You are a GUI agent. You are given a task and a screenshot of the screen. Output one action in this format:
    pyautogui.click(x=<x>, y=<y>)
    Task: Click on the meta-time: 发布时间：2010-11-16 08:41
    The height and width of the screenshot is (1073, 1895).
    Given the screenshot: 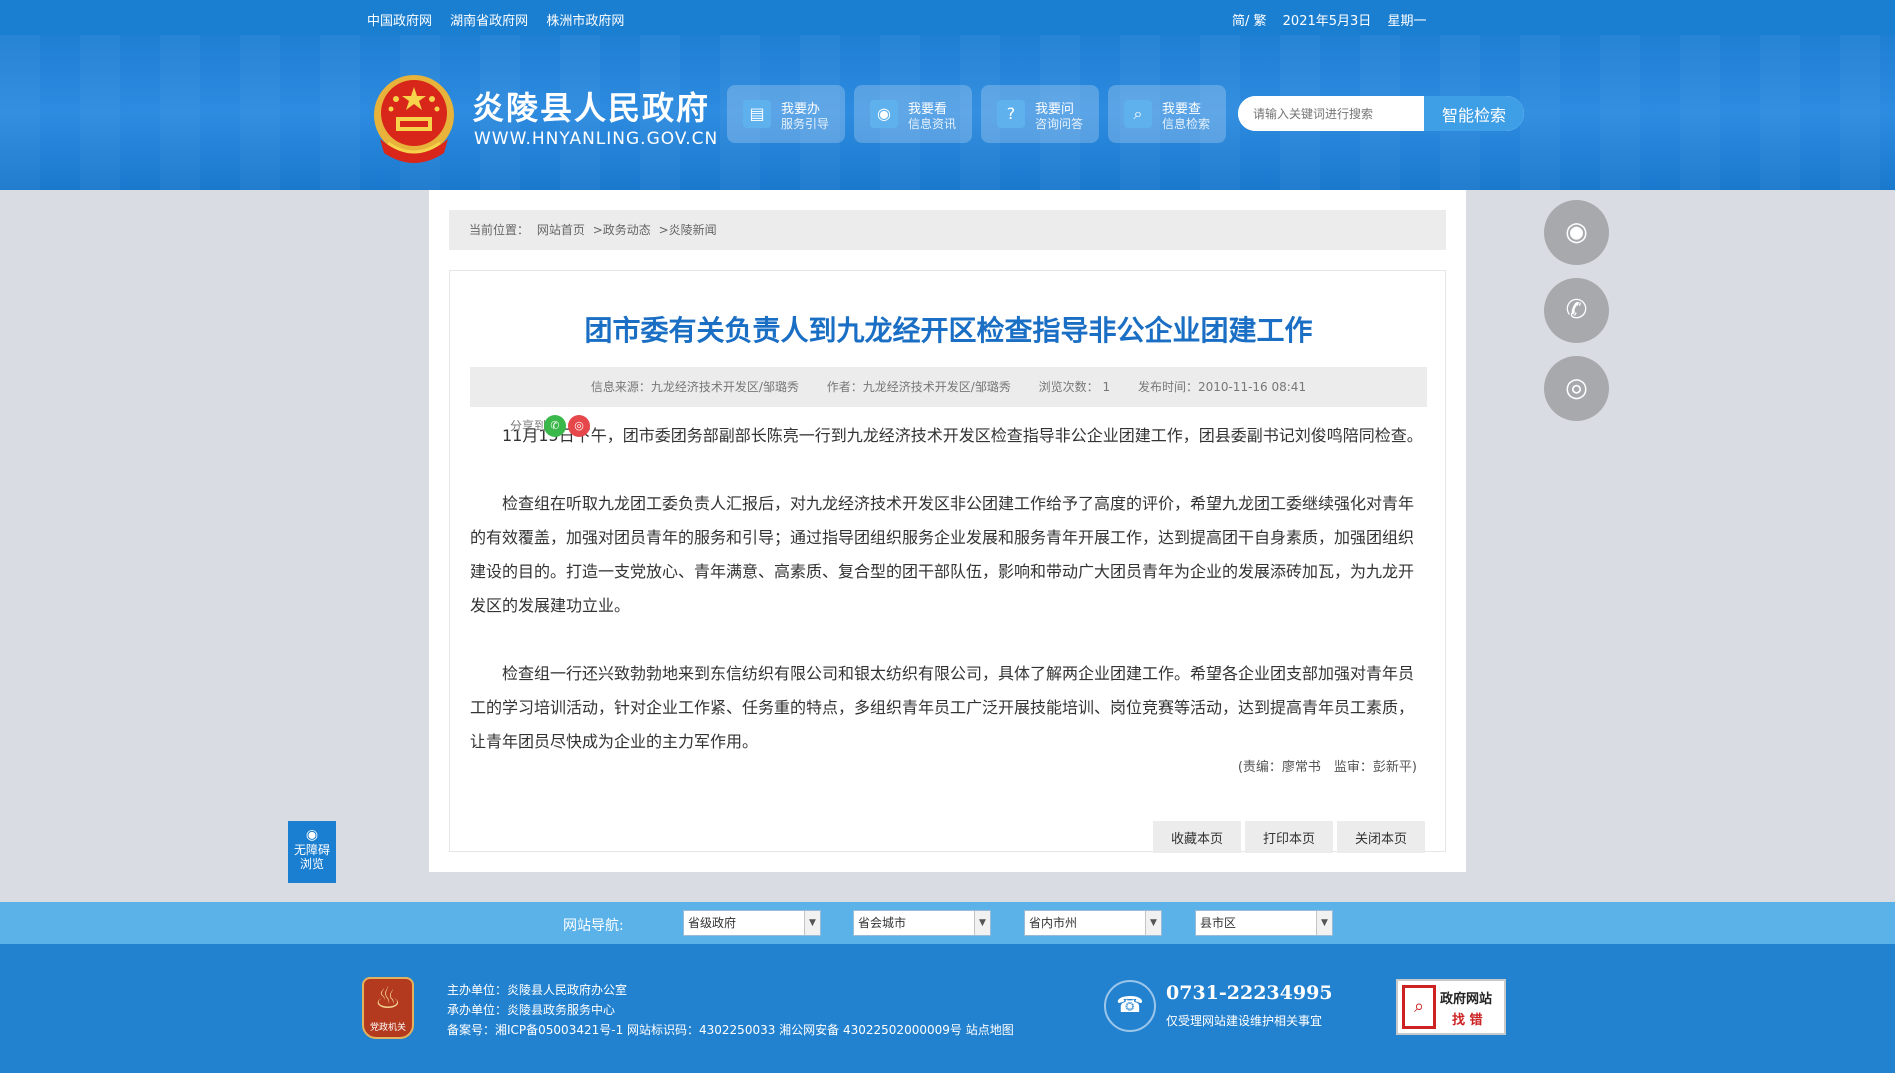 What is the action you would take?
    pyautogui.click(x=1222, y=387)
    